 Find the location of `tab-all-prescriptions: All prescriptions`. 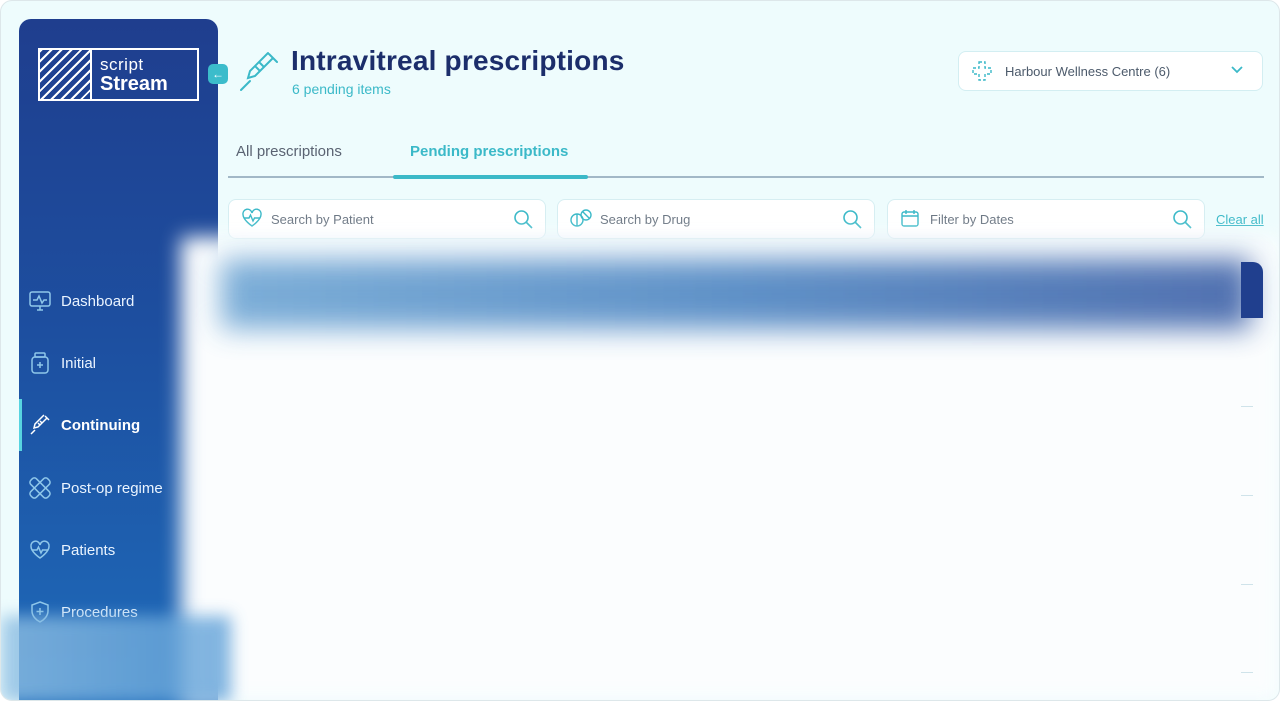

tab-all-prescriptions: All prescriptions is located at coordinates (289, 151).